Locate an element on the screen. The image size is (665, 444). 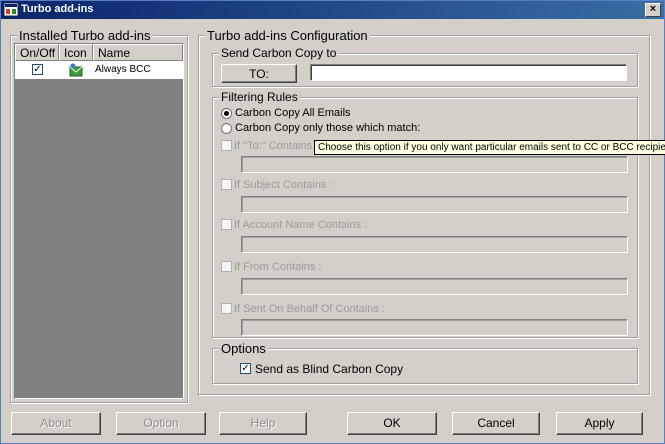
addin-icon is located at coordinates (76, 70).